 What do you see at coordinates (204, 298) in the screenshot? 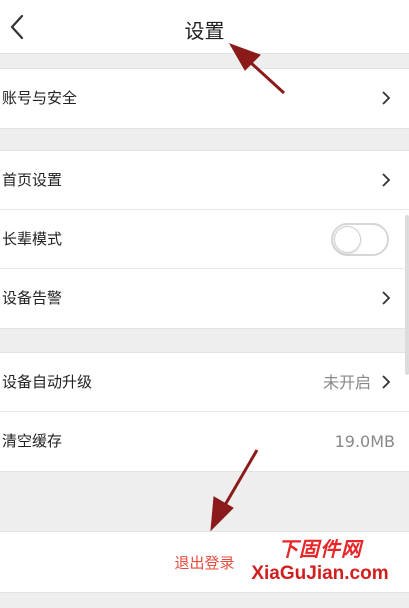
I see `settings-item-device-alarm: 设备告警` at bounding box center [204, 298].